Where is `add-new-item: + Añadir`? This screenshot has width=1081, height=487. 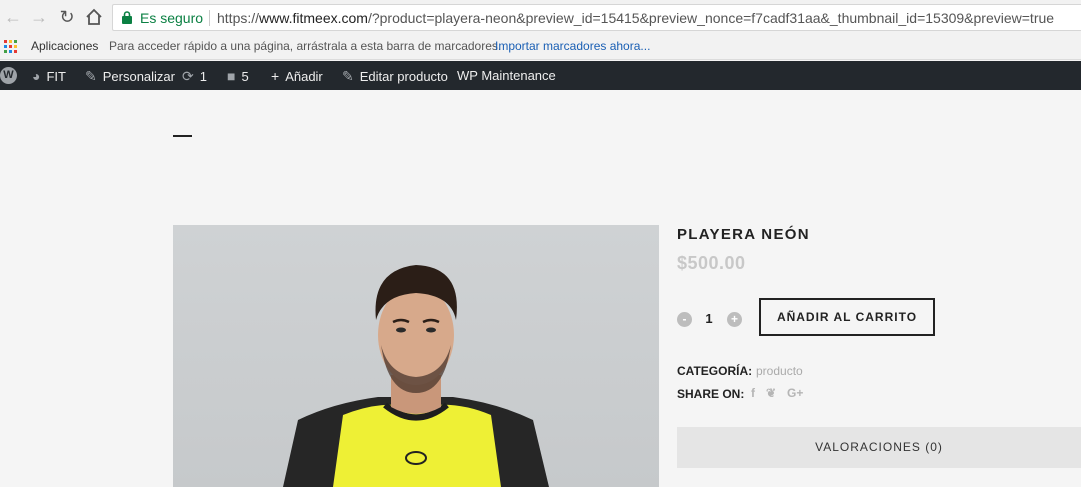
add-new-item: + Añadir is located at coordinates (297, 76).